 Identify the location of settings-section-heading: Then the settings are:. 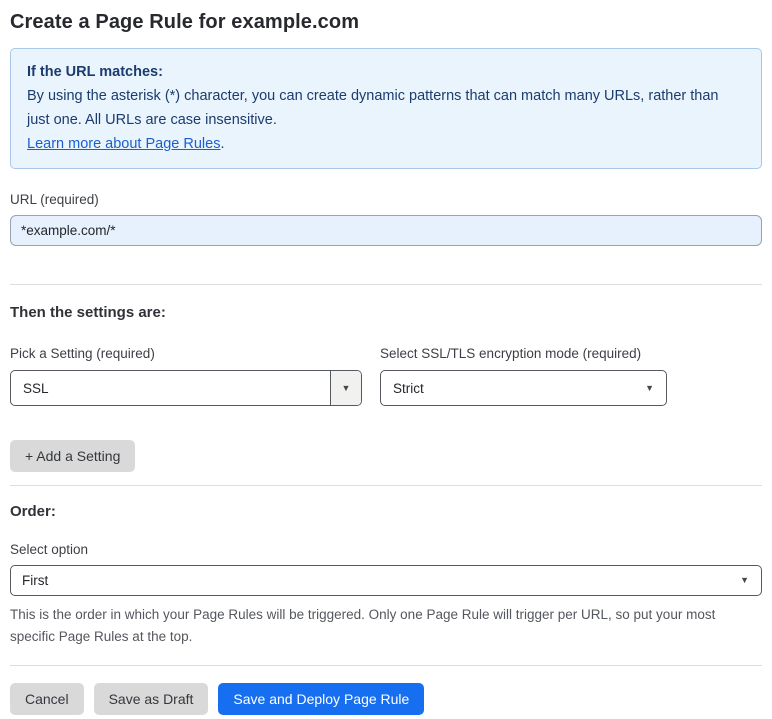
(88, 312).